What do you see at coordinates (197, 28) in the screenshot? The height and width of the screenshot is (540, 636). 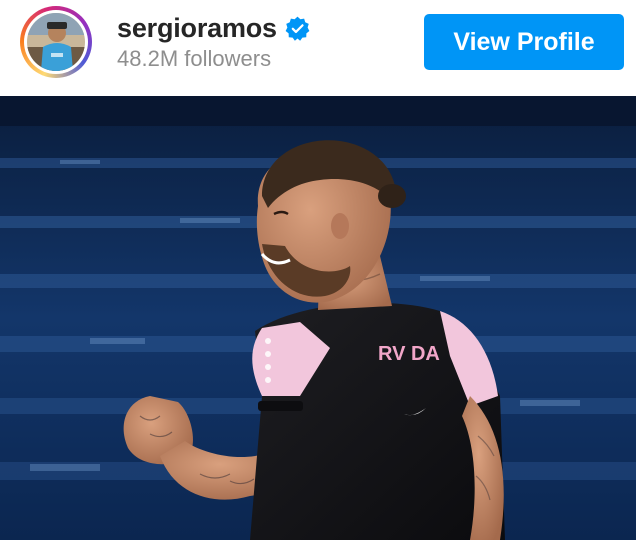 I see `username: sergioramos` at bounding box center [197, 28].